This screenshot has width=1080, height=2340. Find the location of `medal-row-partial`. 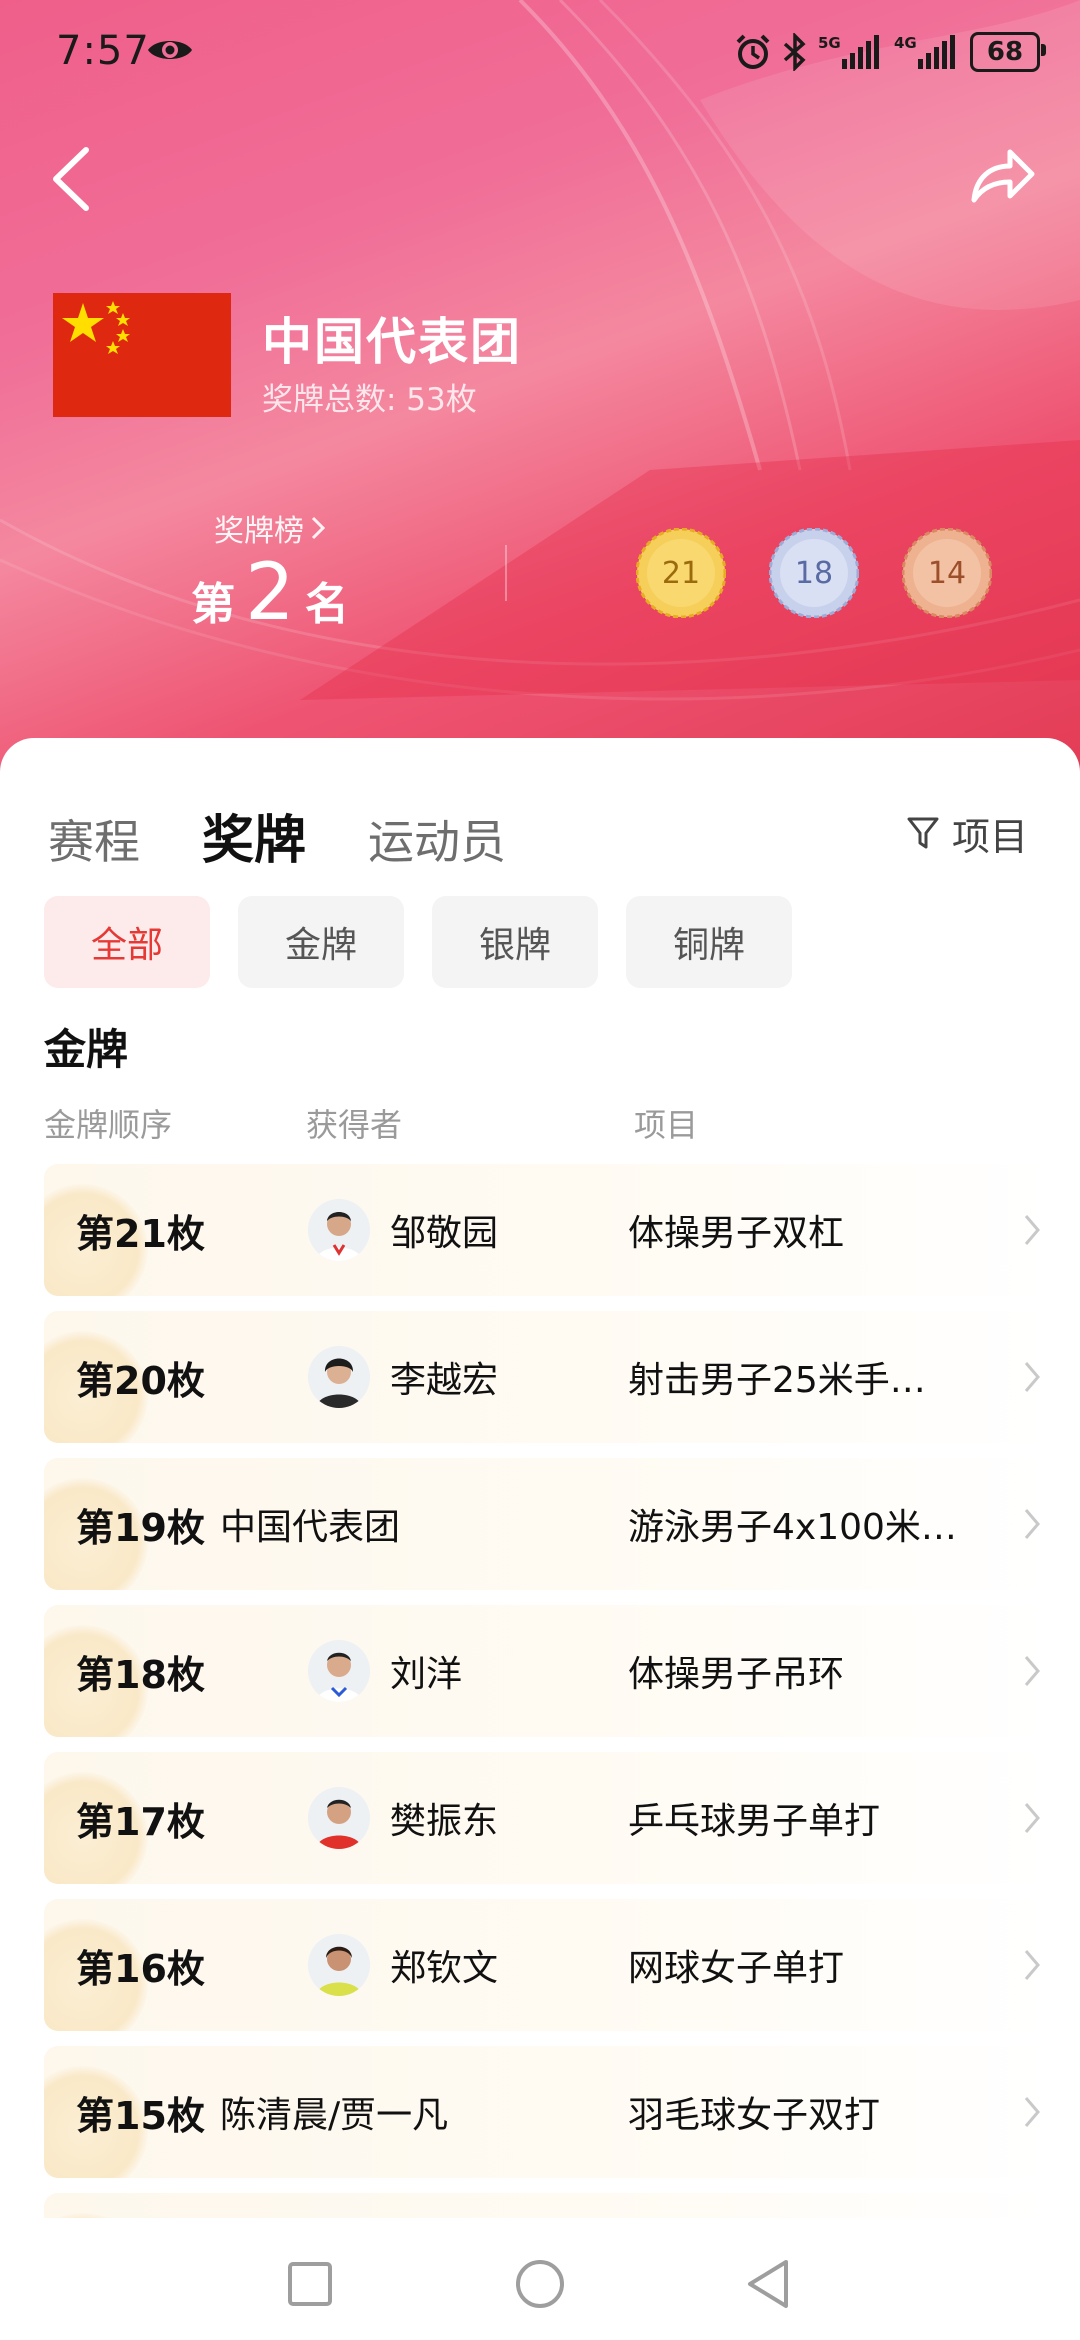

medal-row-partial is located at coordinates (547, 2205).